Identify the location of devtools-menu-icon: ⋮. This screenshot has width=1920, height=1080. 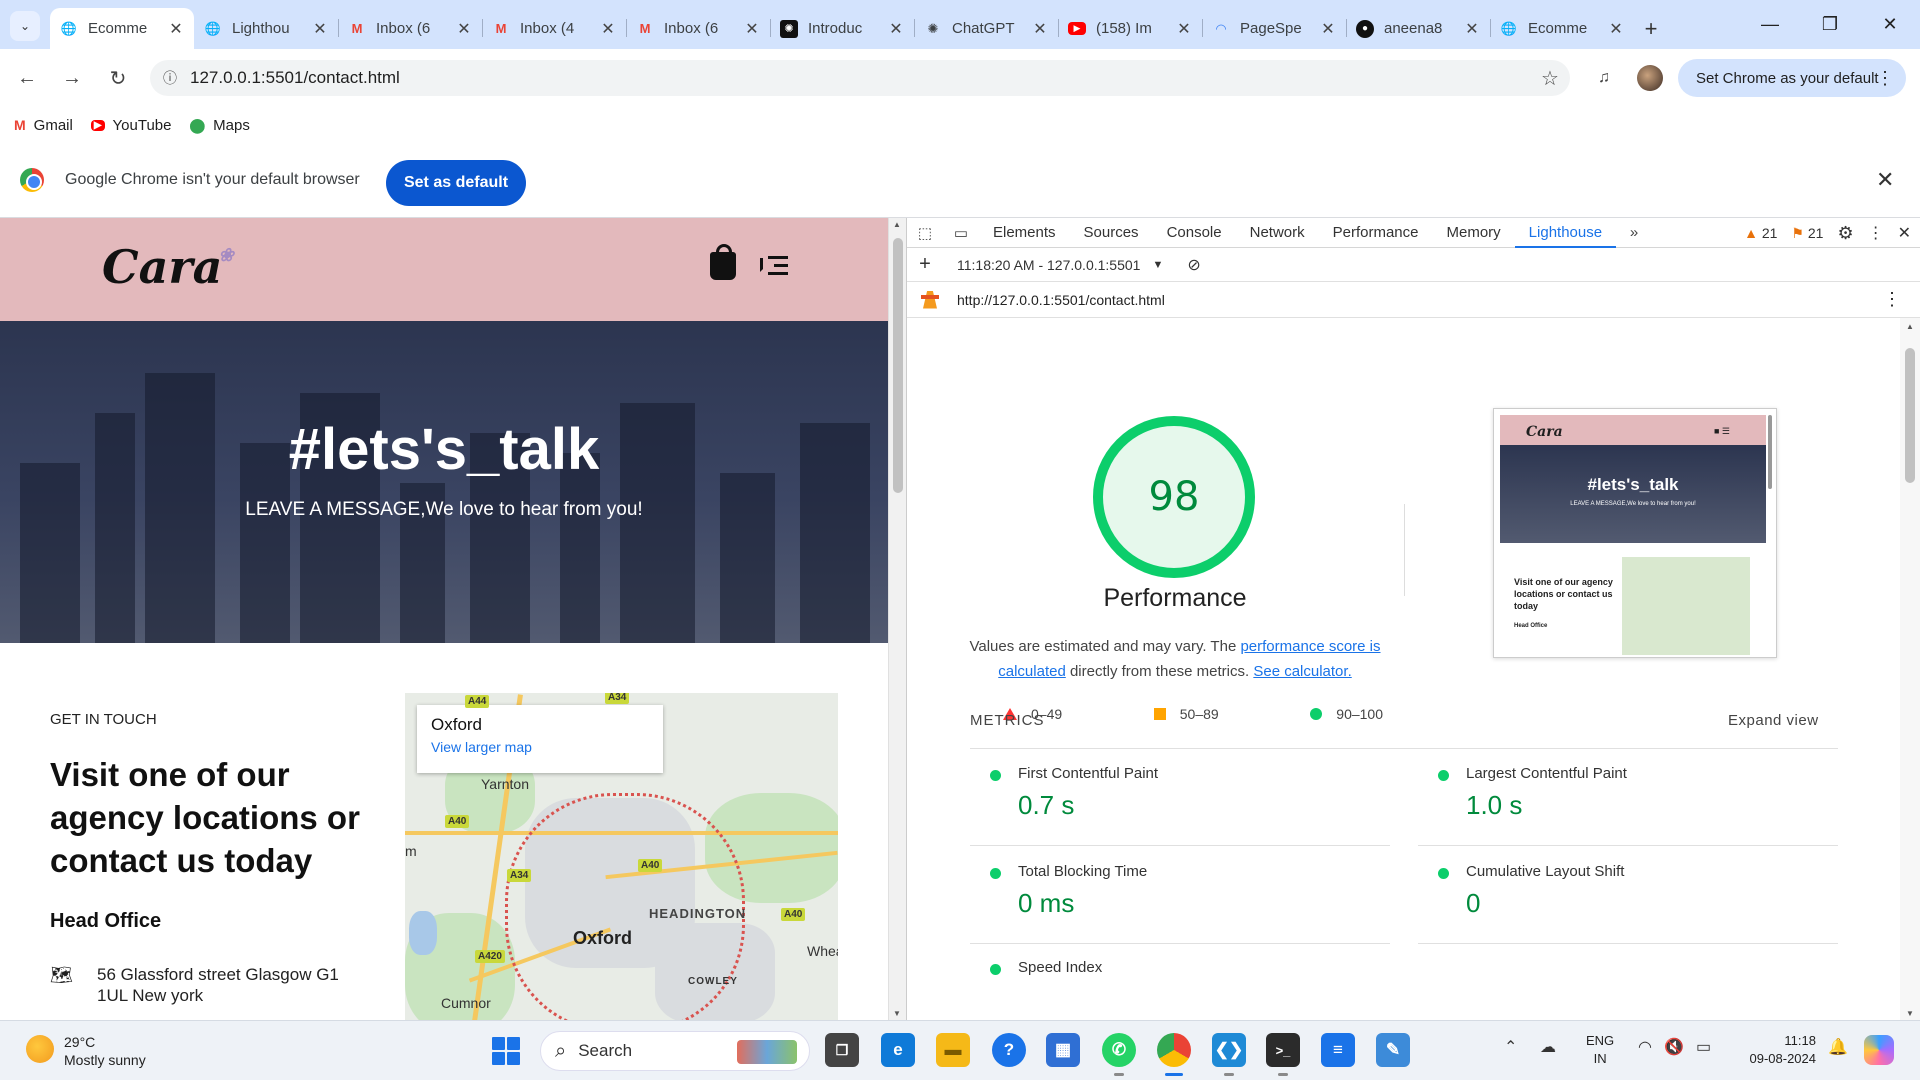
(1876, 233).